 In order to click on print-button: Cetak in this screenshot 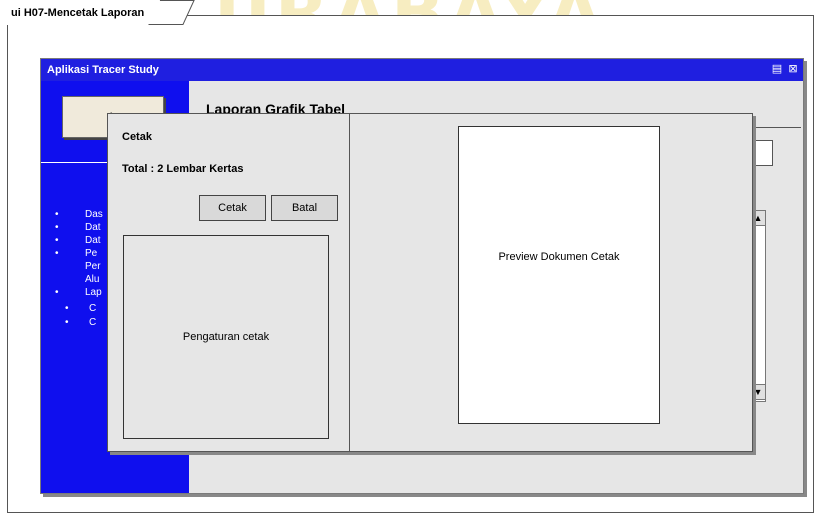, I will do `click(232, 208)`.